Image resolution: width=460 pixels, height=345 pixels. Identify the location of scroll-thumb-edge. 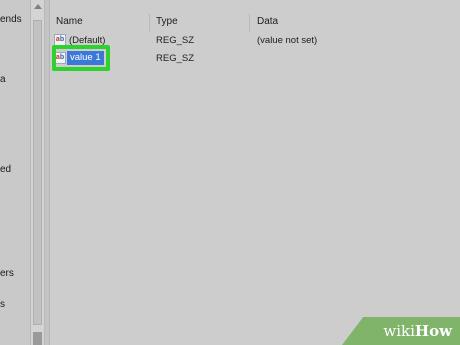
(37, 338).